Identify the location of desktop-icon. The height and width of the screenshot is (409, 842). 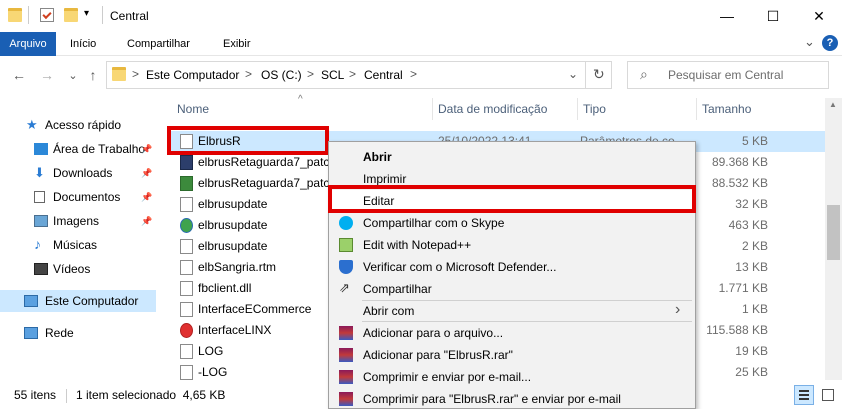
(41, 149).